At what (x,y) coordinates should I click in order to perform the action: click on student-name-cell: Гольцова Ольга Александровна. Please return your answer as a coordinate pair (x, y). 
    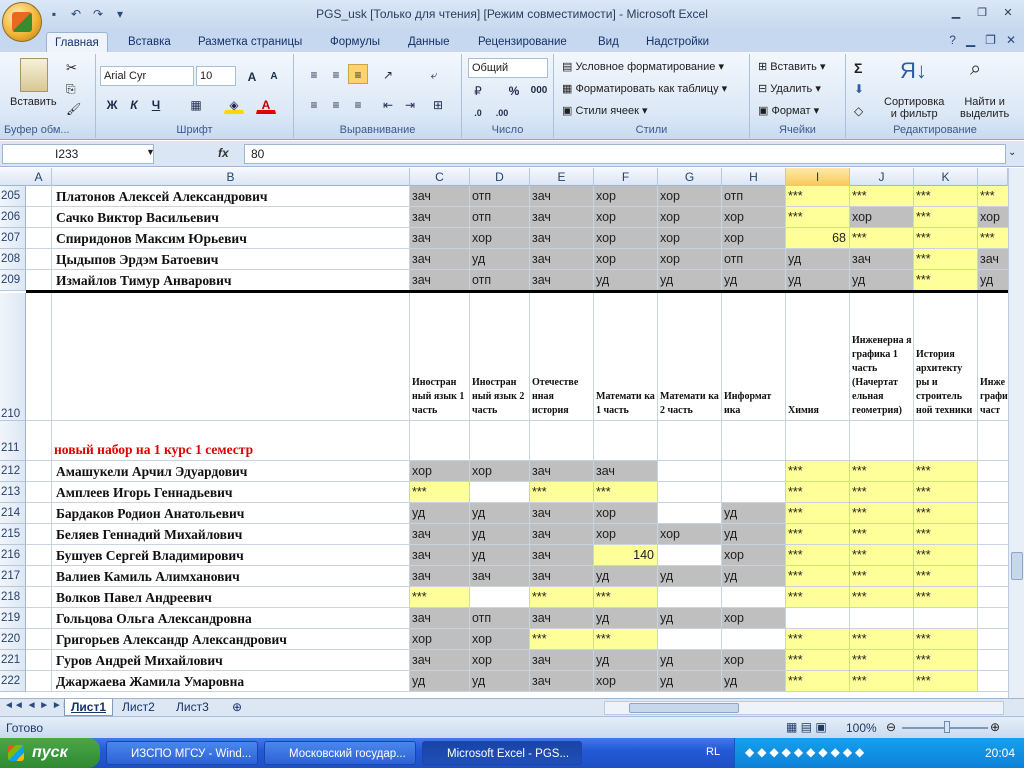
    Looking at the image, I should click on (231, 618).